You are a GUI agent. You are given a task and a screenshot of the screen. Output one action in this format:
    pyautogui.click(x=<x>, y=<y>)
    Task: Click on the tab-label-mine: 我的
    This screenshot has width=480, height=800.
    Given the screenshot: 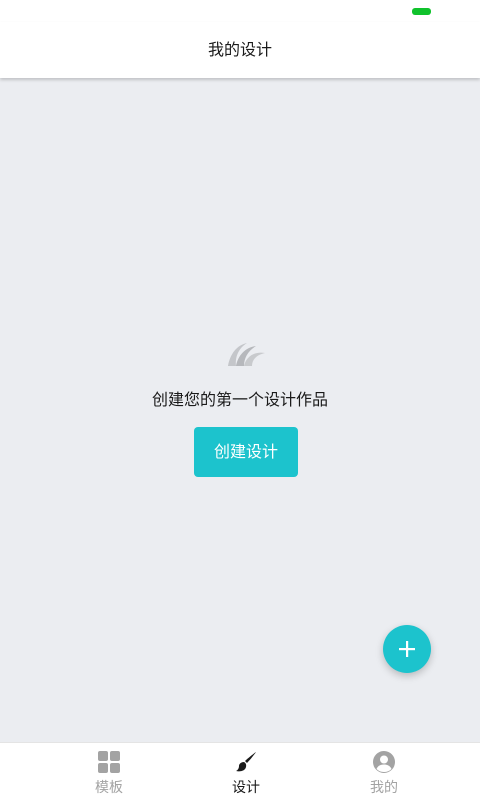 What is the action you would take?
    pyautogui.click(x=384, y=788)
    